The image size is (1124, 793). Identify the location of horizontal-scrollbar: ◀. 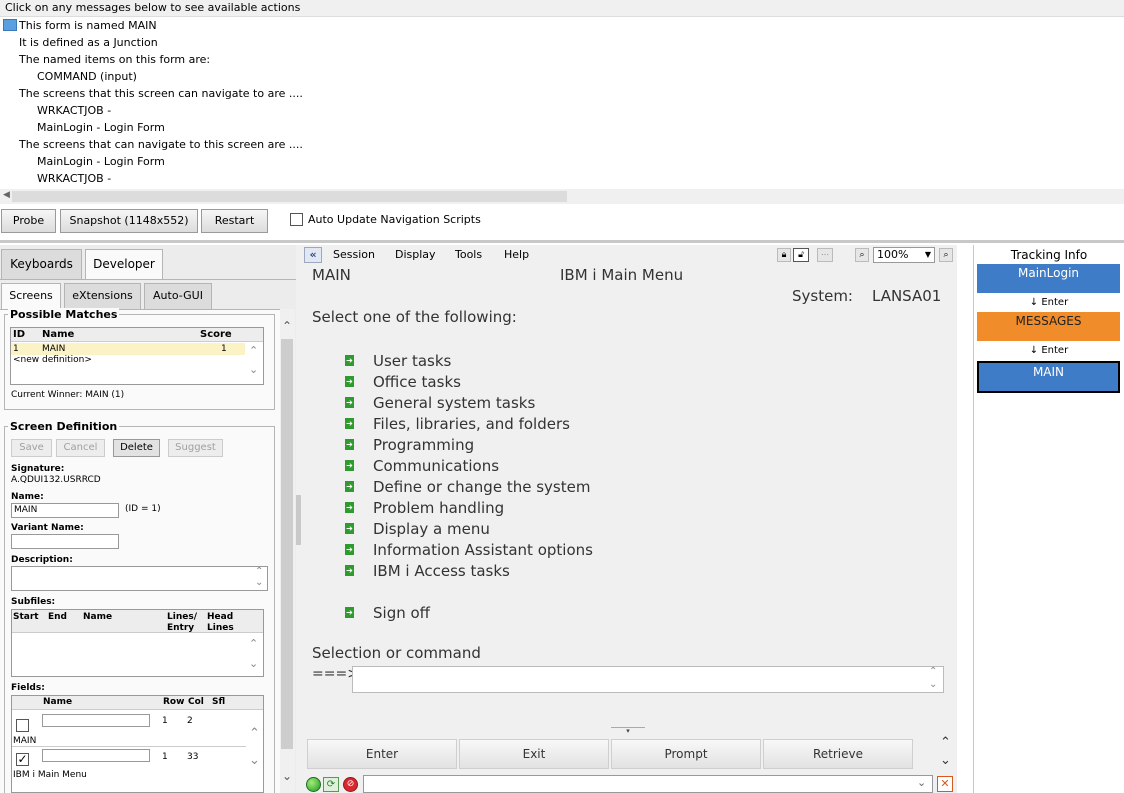
(562, 196).